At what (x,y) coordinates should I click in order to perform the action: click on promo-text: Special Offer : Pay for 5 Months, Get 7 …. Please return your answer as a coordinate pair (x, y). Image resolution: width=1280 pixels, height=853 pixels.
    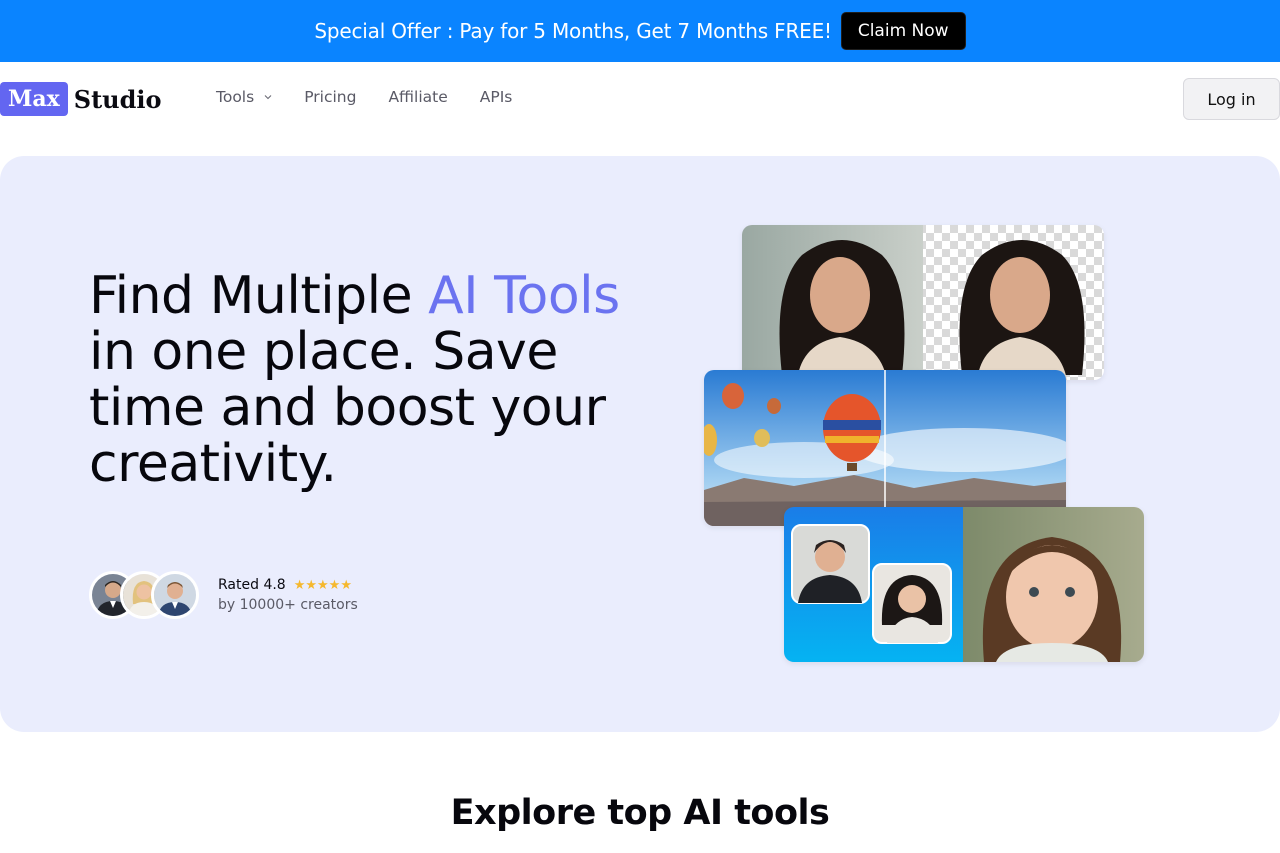
    Looking at the image, I should click on (573, 31).